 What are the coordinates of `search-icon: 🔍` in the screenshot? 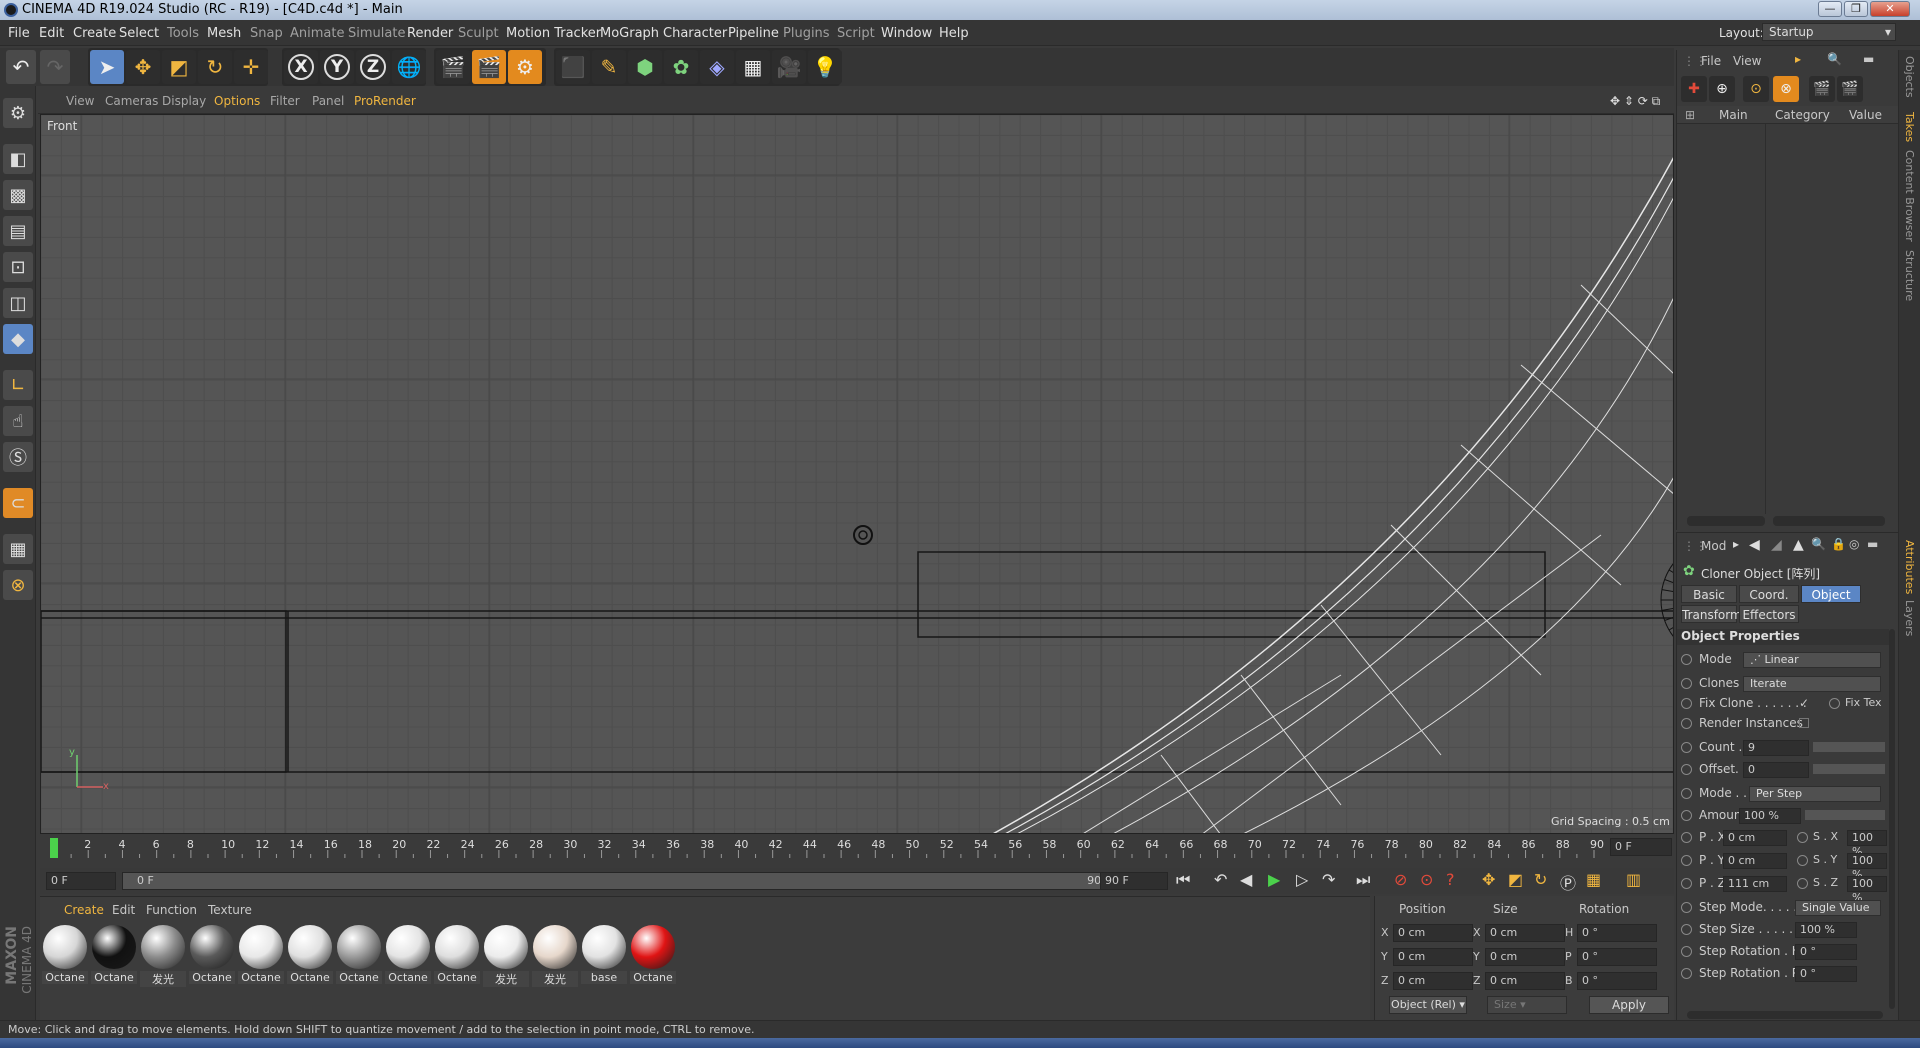 It's located at (1818, 544).